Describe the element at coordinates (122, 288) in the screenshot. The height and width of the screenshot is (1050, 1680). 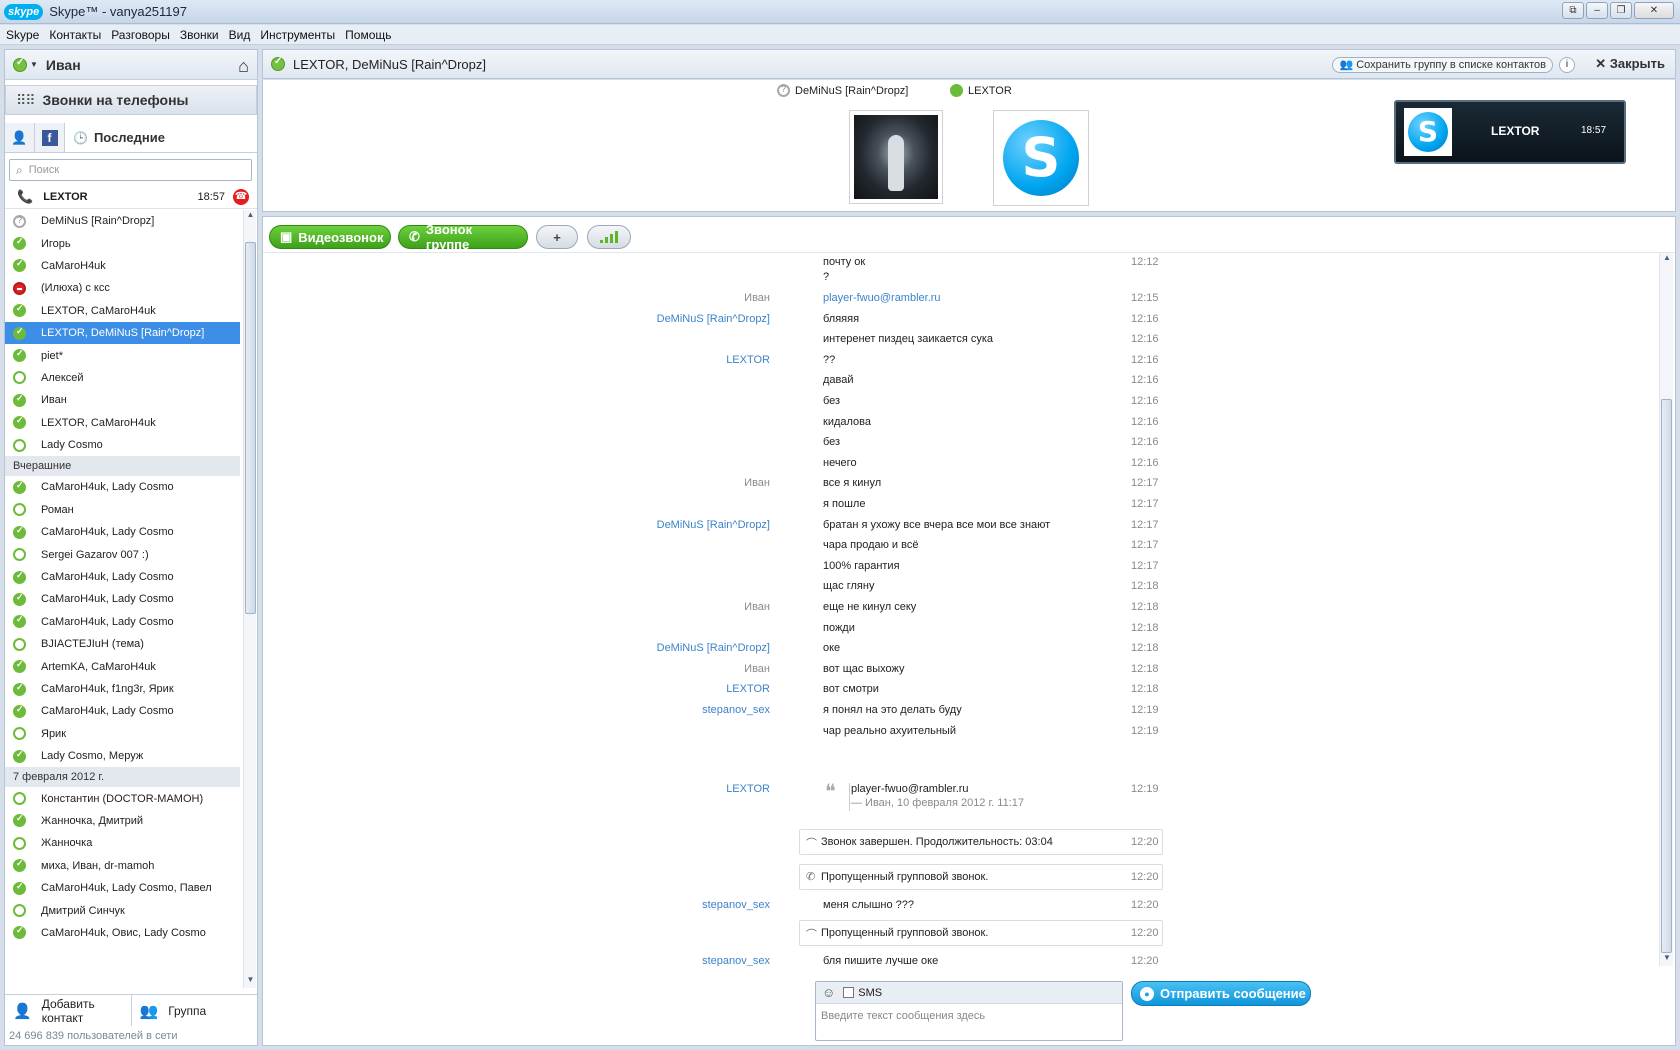
I see `list-item: (Илюха) с ксс` at that location.